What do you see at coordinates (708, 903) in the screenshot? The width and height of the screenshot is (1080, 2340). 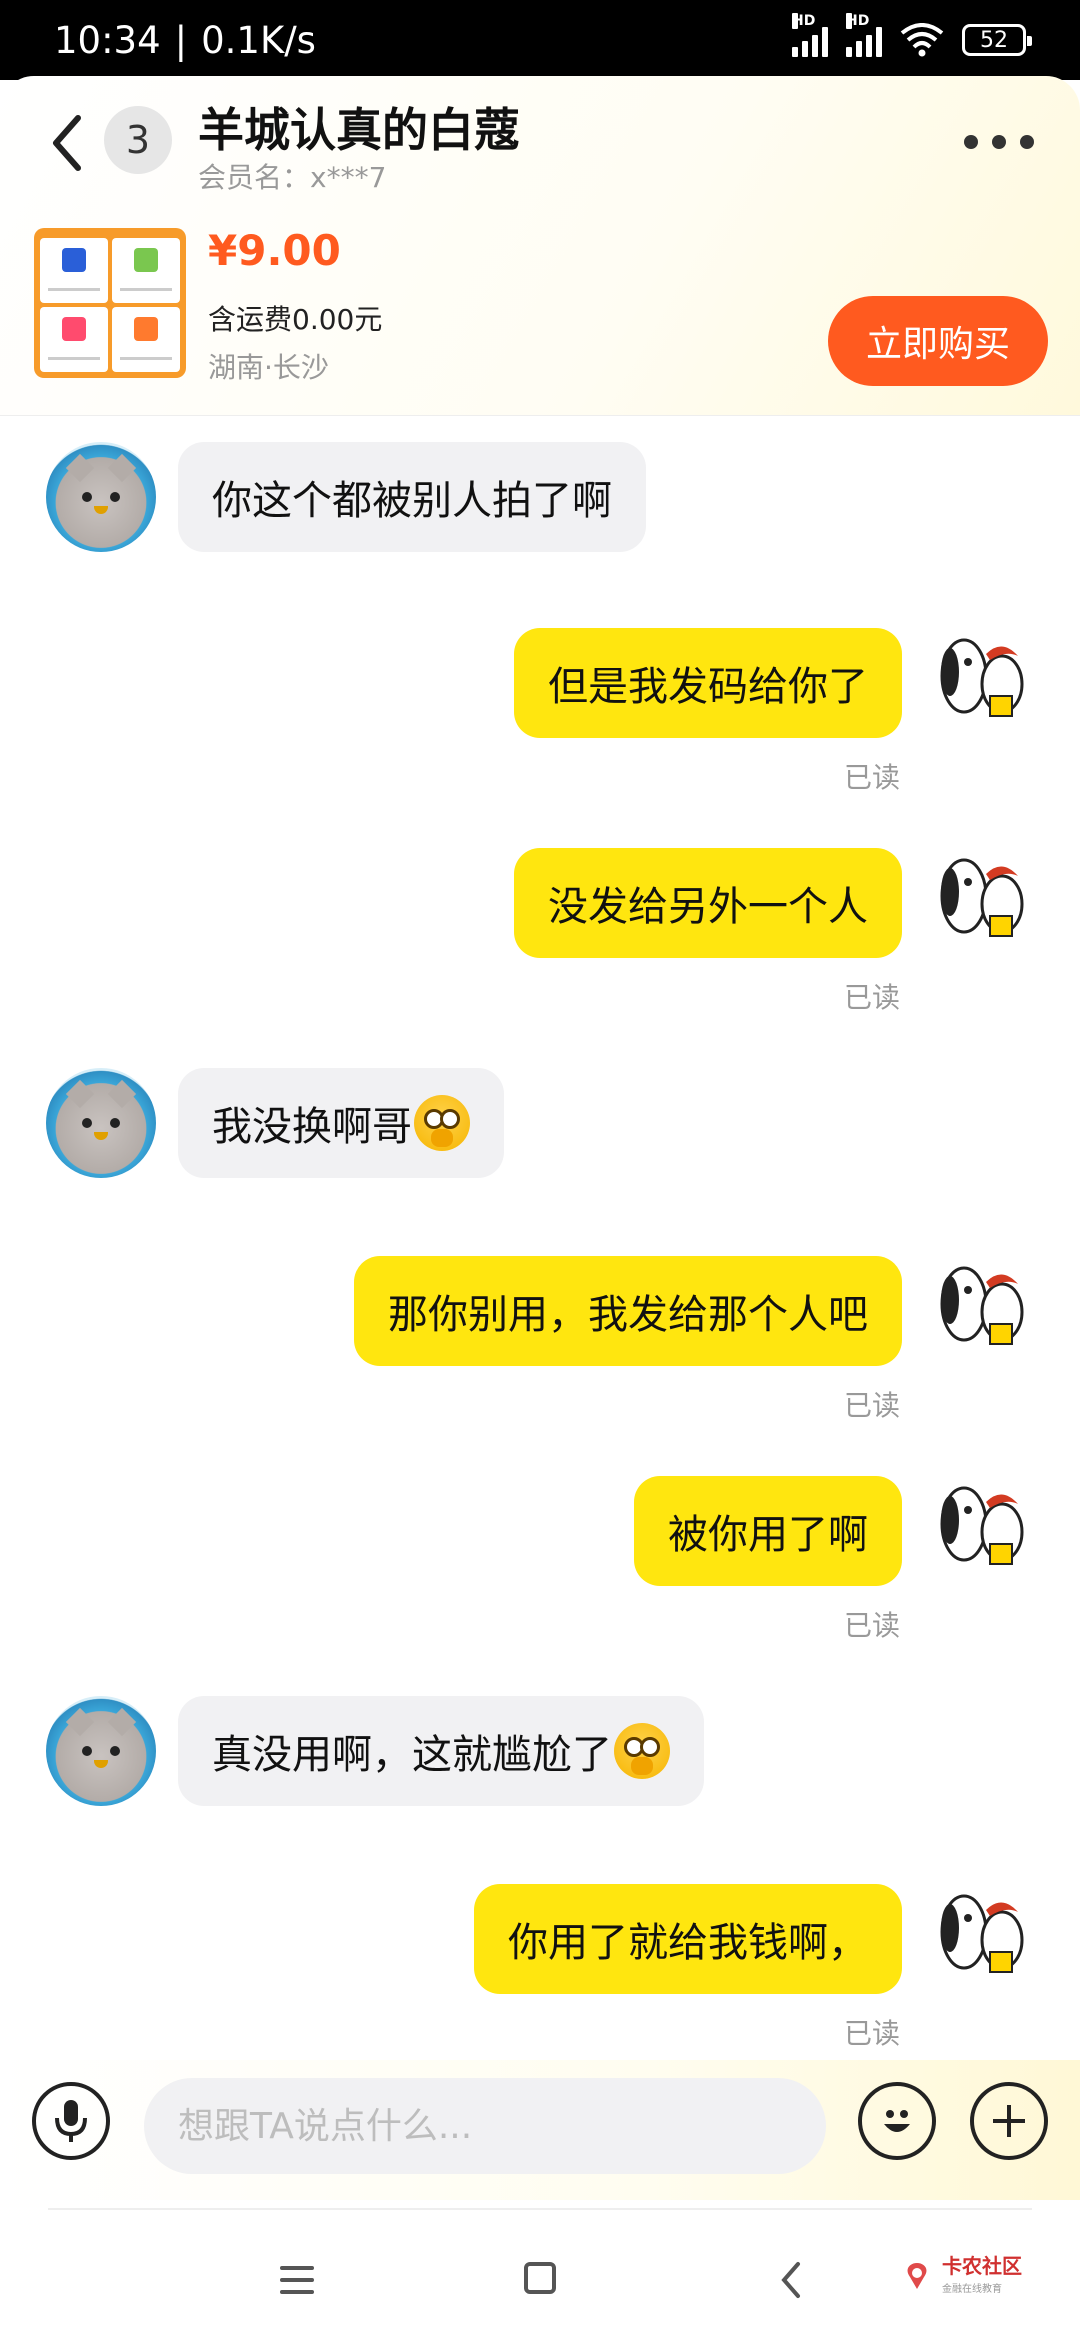 I see `outgoing-message: 没发给另外一个人` at bounding box center [708, 903].